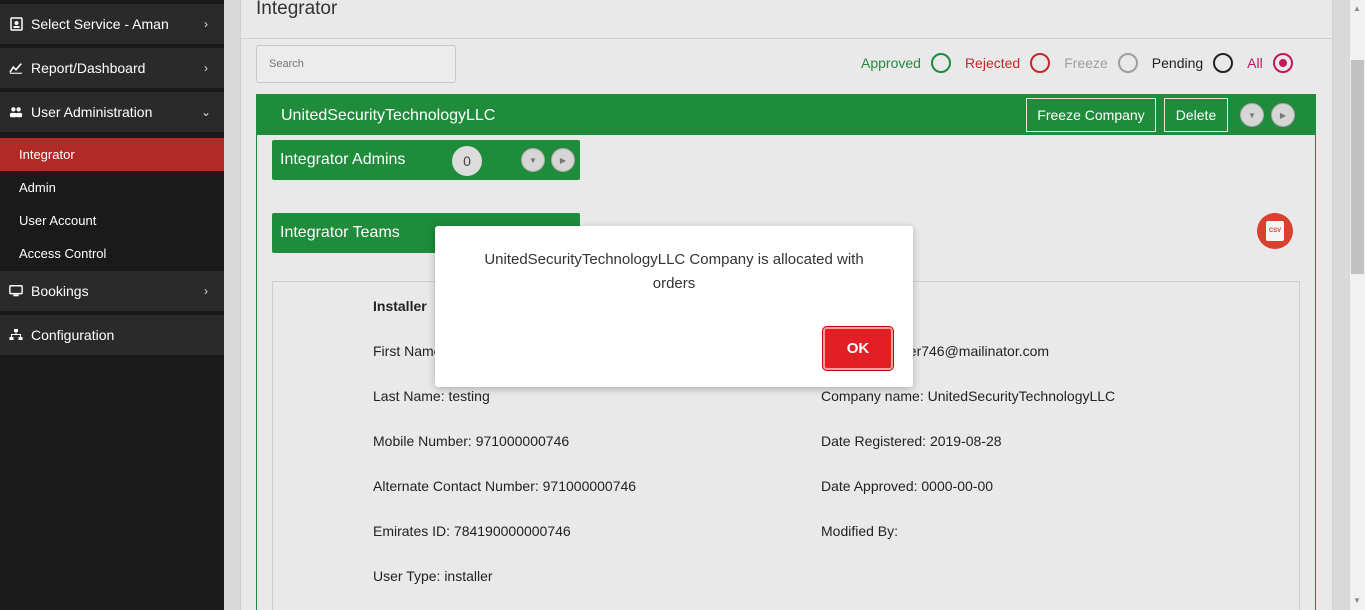 This screenshot has width=1365, height=610. Describe the element at coordinates (858, 348) in the screenshot. I see `ok-button: OK` at that location.